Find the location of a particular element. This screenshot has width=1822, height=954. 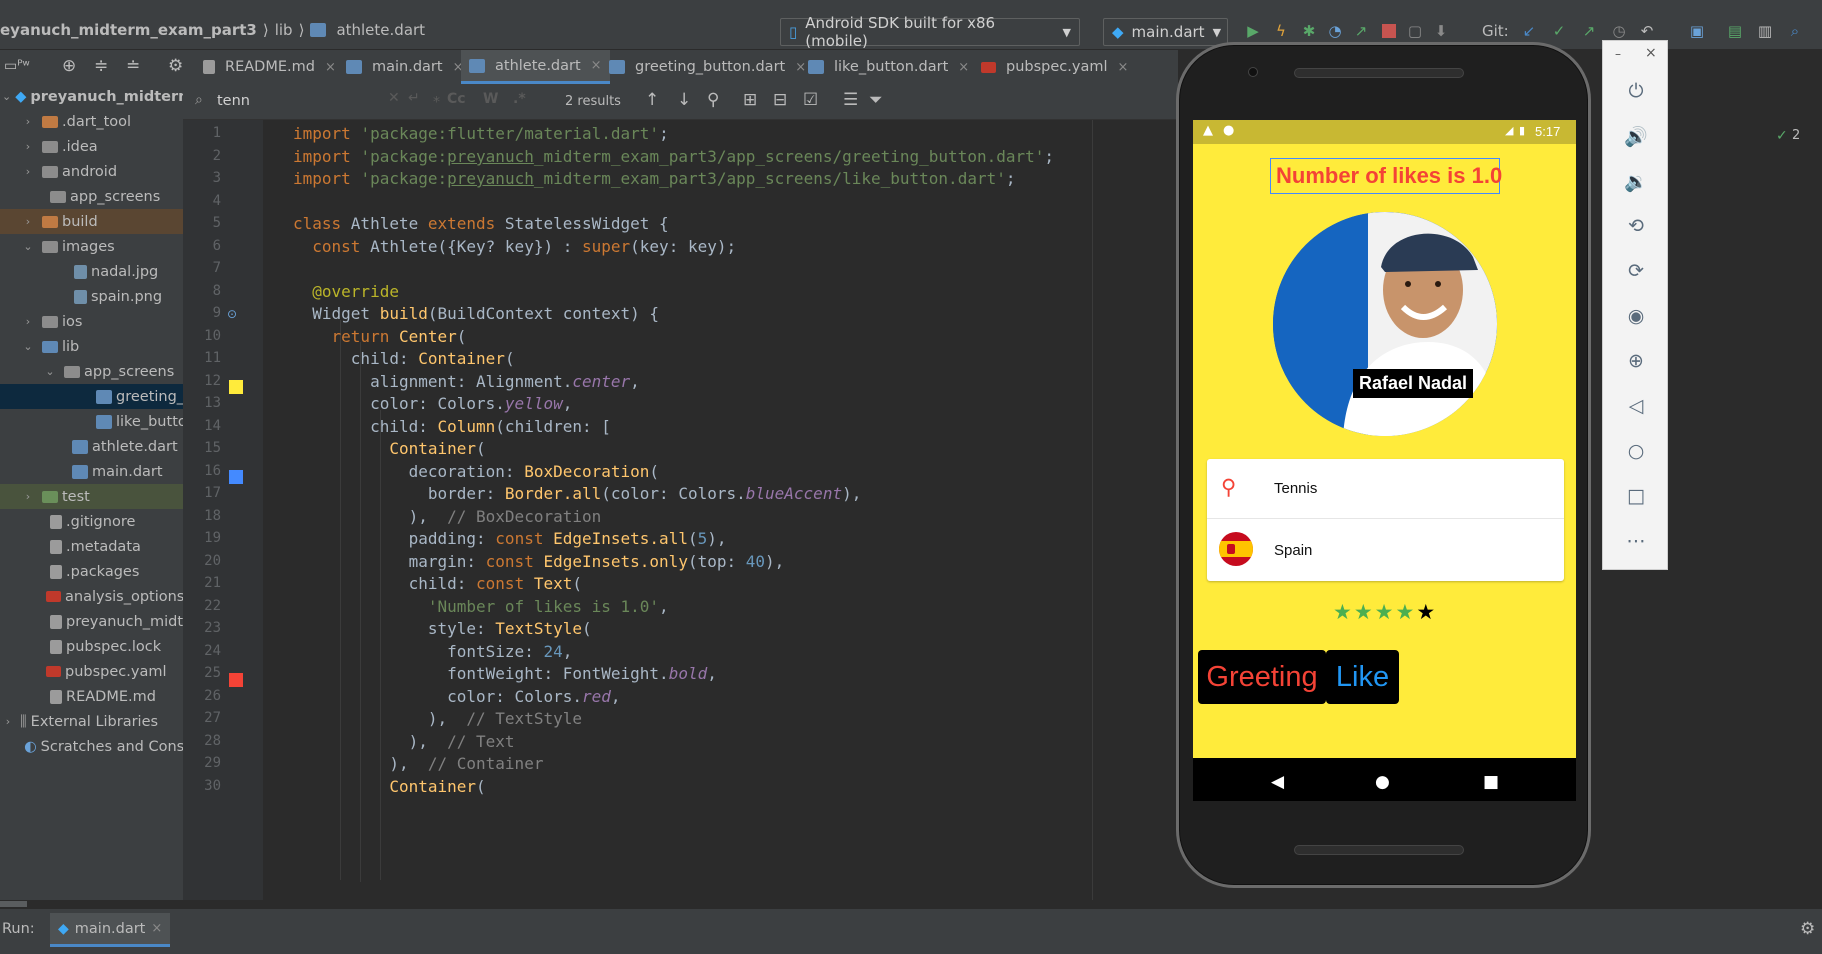

zoom-icon: ⊕ is located at coordinates (1636, 361).